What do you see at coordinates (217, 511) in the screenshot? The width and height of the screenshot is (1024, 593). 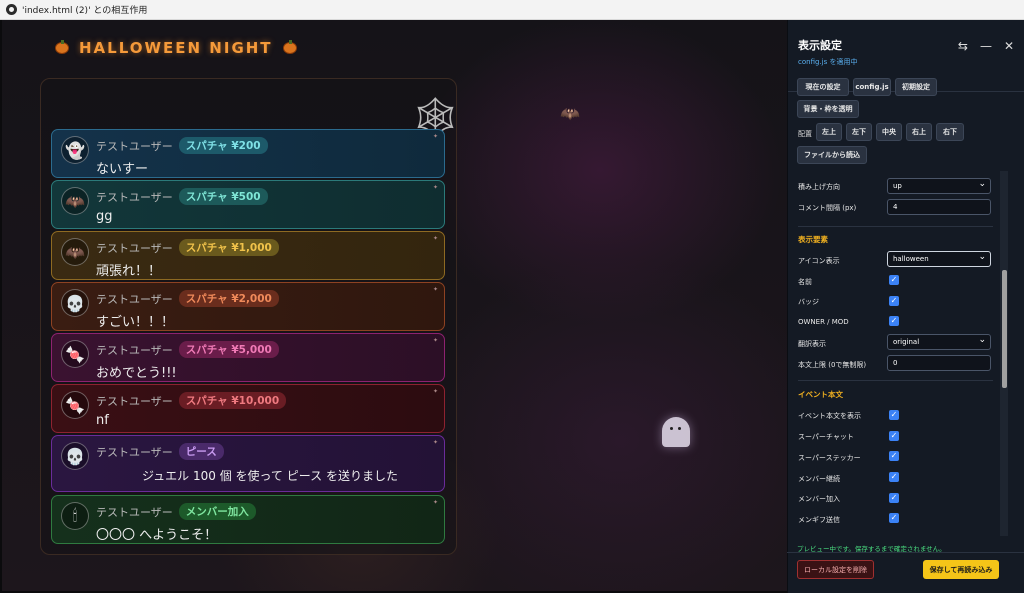 I see `member-badge: メンバー加入` at bounding box center [217, 511].